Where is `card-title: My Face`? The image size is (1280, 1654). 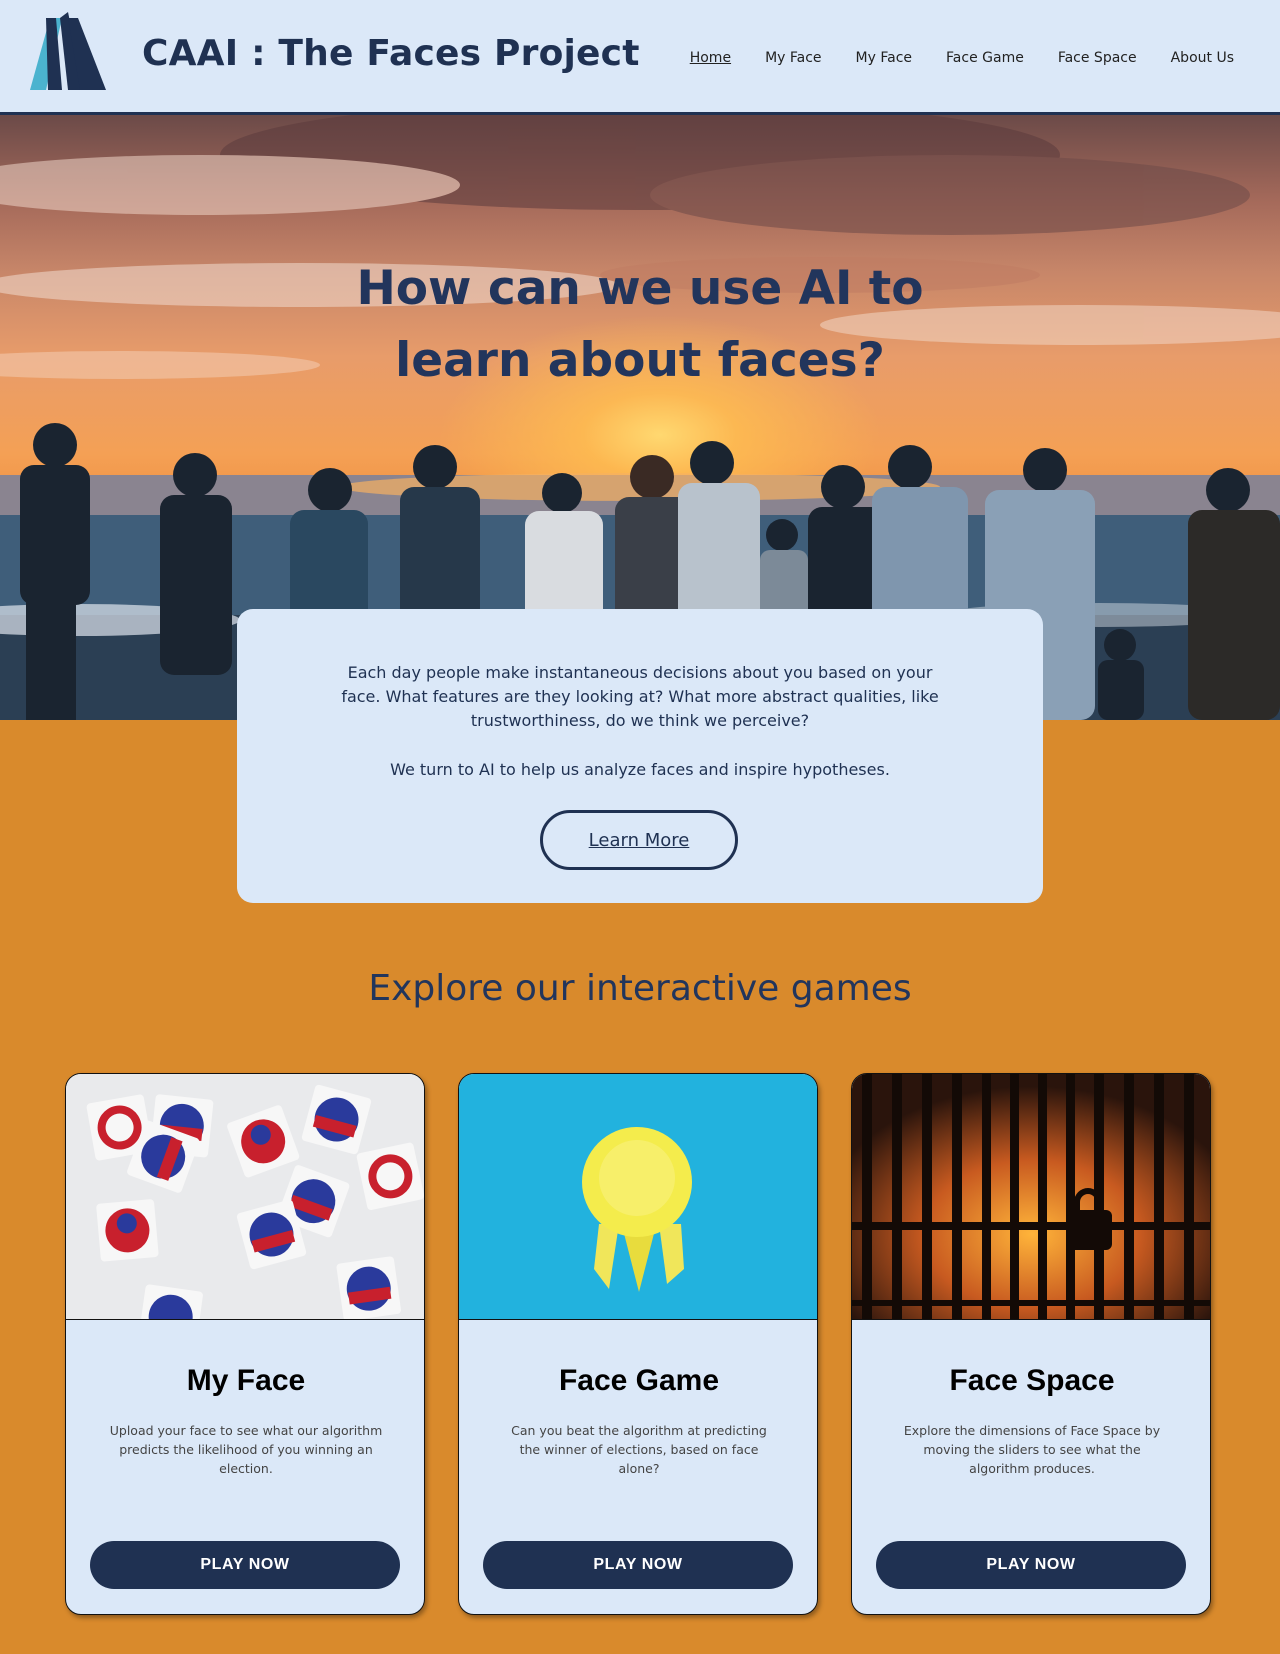 card-title: My Face is located at coordinates (246, 1380).